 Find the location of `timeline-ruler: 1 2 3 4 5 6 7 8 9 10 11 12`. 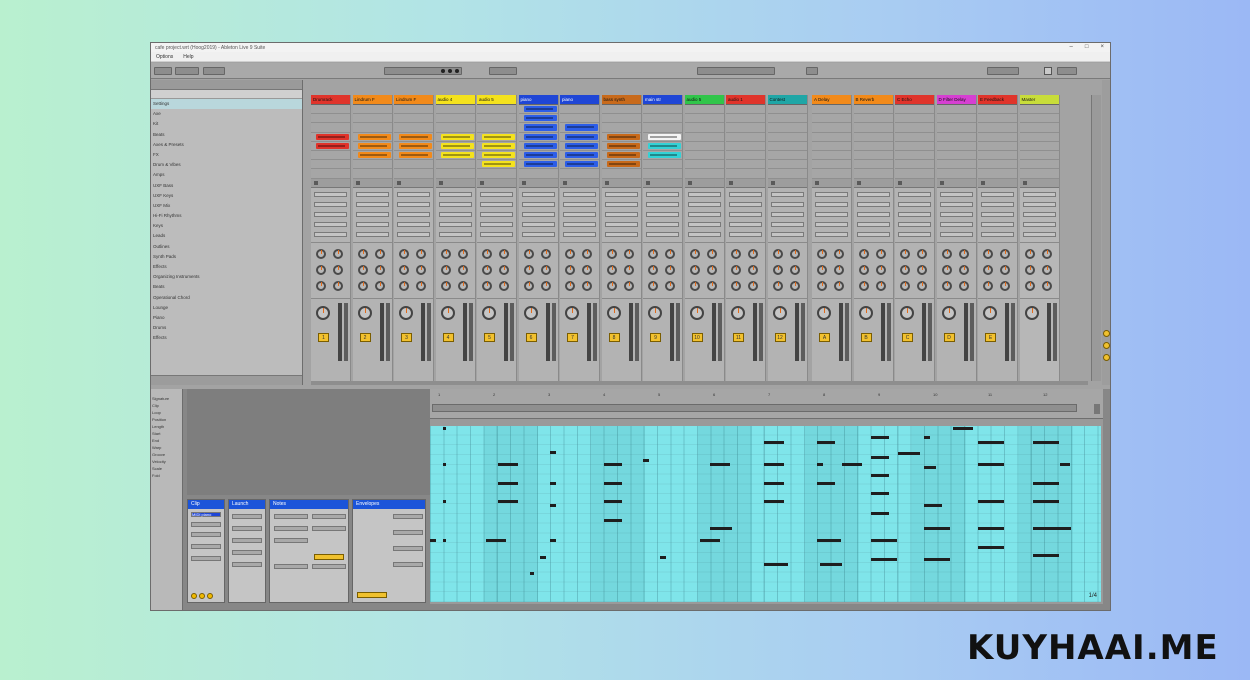

timeline-ruler: 1 2 3 4 5 6 7 8 9 10 11 12 is located at coordinates (766, 404).